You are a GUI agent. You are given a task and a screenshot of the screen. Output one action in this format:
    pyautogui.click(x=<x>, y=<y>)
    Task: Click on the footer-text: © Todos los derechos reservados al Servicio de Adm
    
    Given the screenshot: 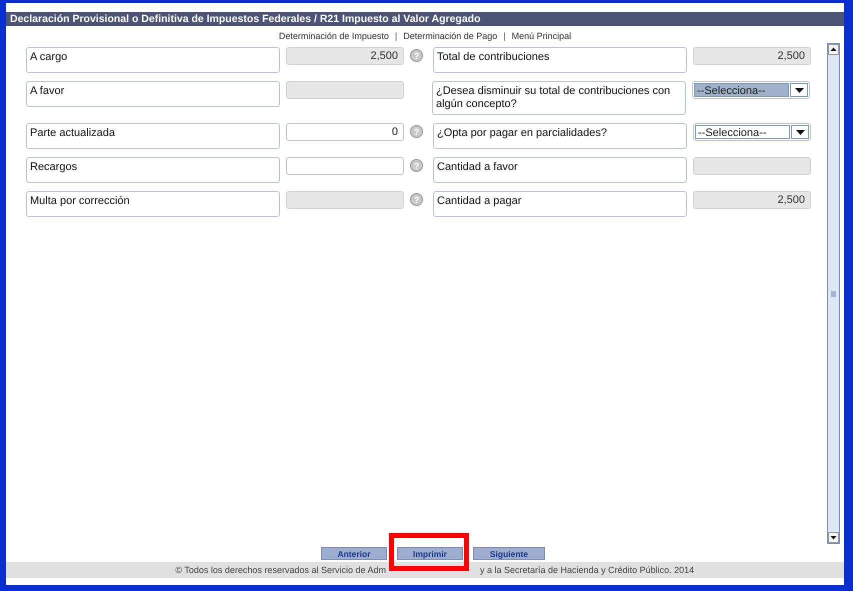 What is the action you would take?
    pyautogui.click(x=280, y=570)
    